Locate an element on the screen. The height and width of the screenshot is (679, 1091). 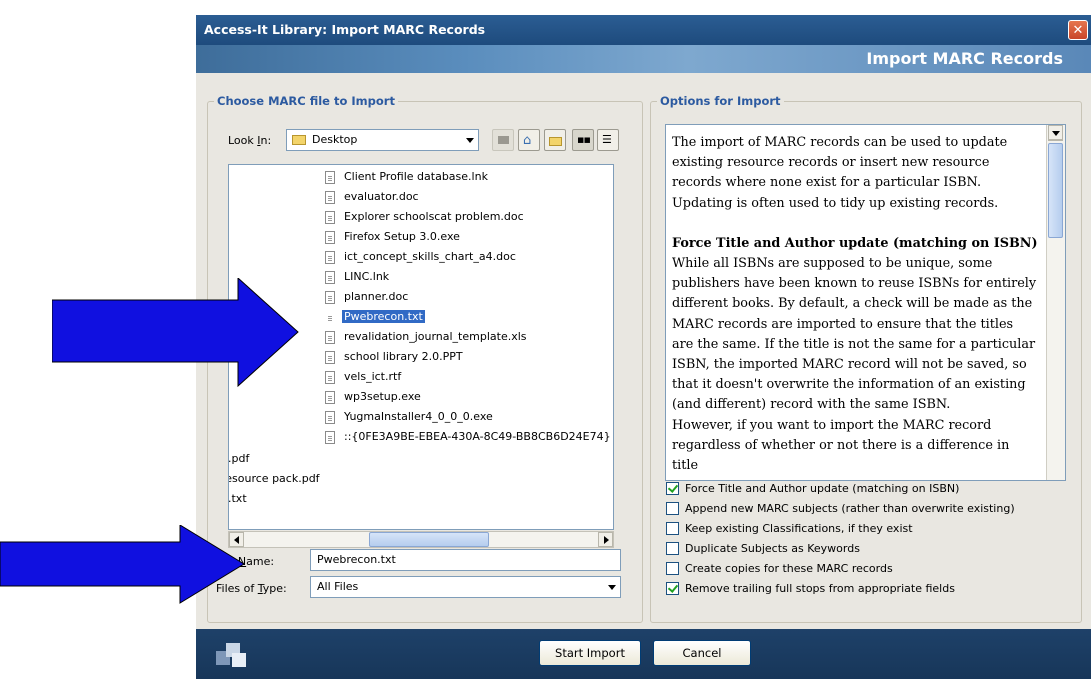
header-banner: Import MARC Records is located at coordinates (643, 59).